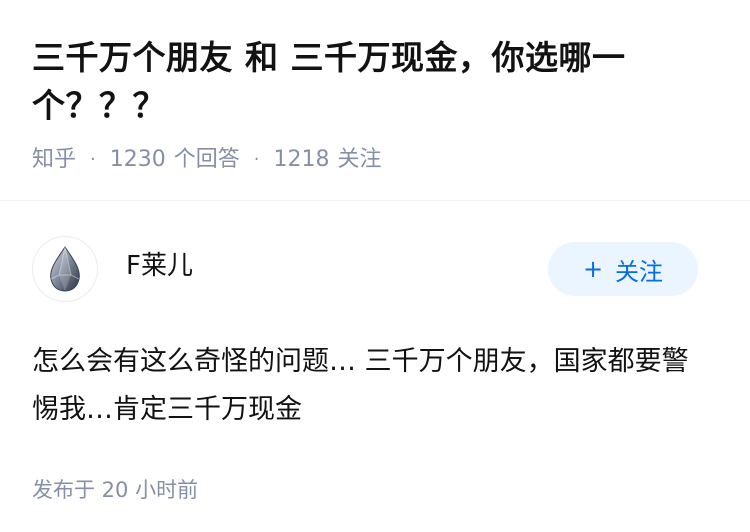 The image size is (750, 532). I want to click on answers-count: 1230, so click(137, 159).